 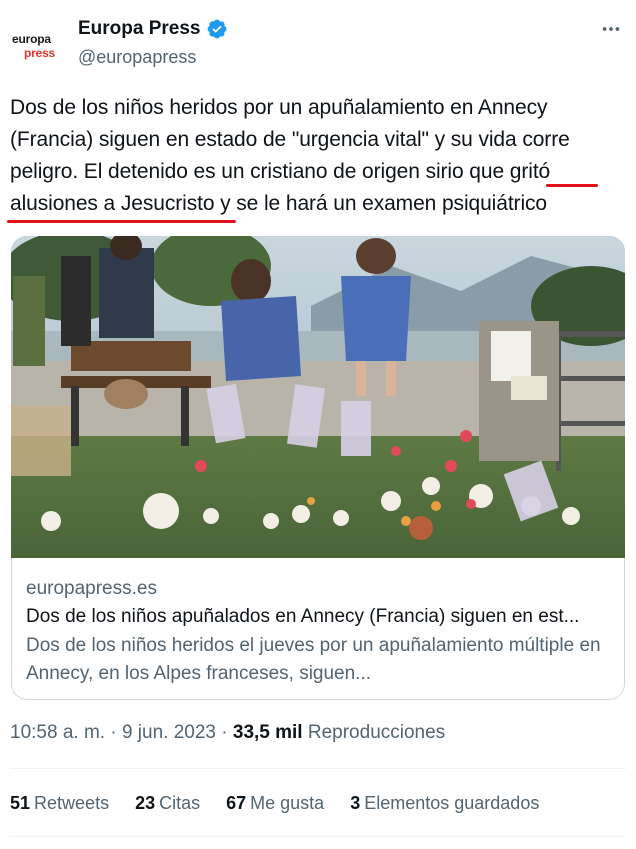 I want to click on stat-quotes-count: 23, so click(x=145, y=803).